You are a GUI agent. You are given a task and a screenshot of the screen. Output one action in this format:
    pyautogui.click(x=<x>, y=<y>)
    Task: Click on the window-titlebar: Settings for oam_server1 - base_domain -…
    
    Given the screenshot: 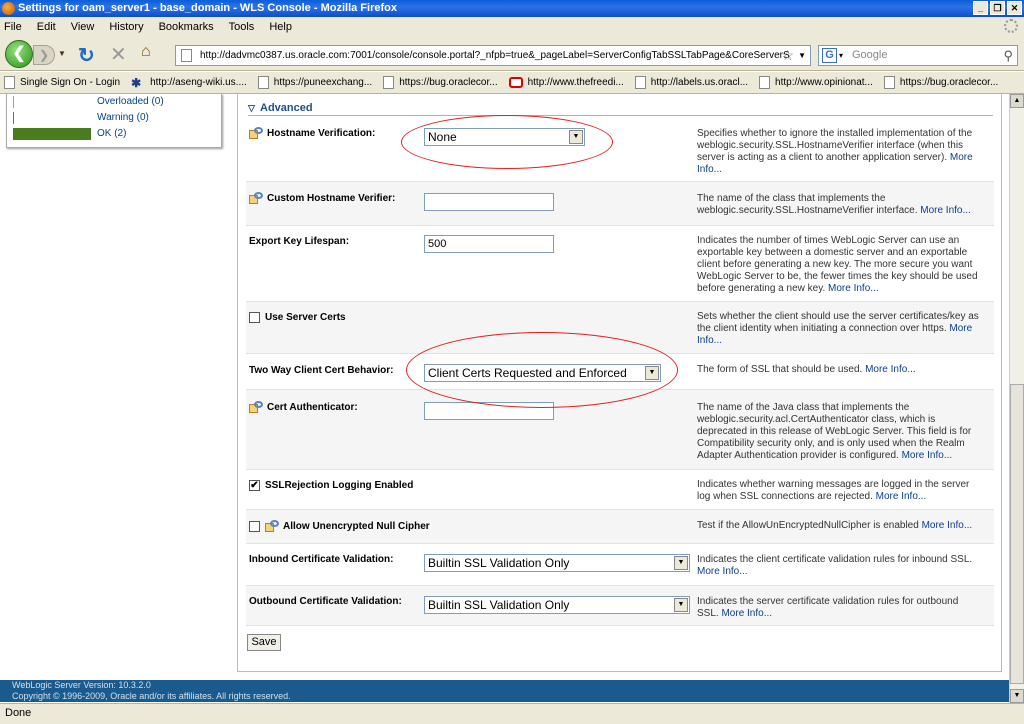 What is the action you would take?
    pyautogui.click(x=512, y=8)
    